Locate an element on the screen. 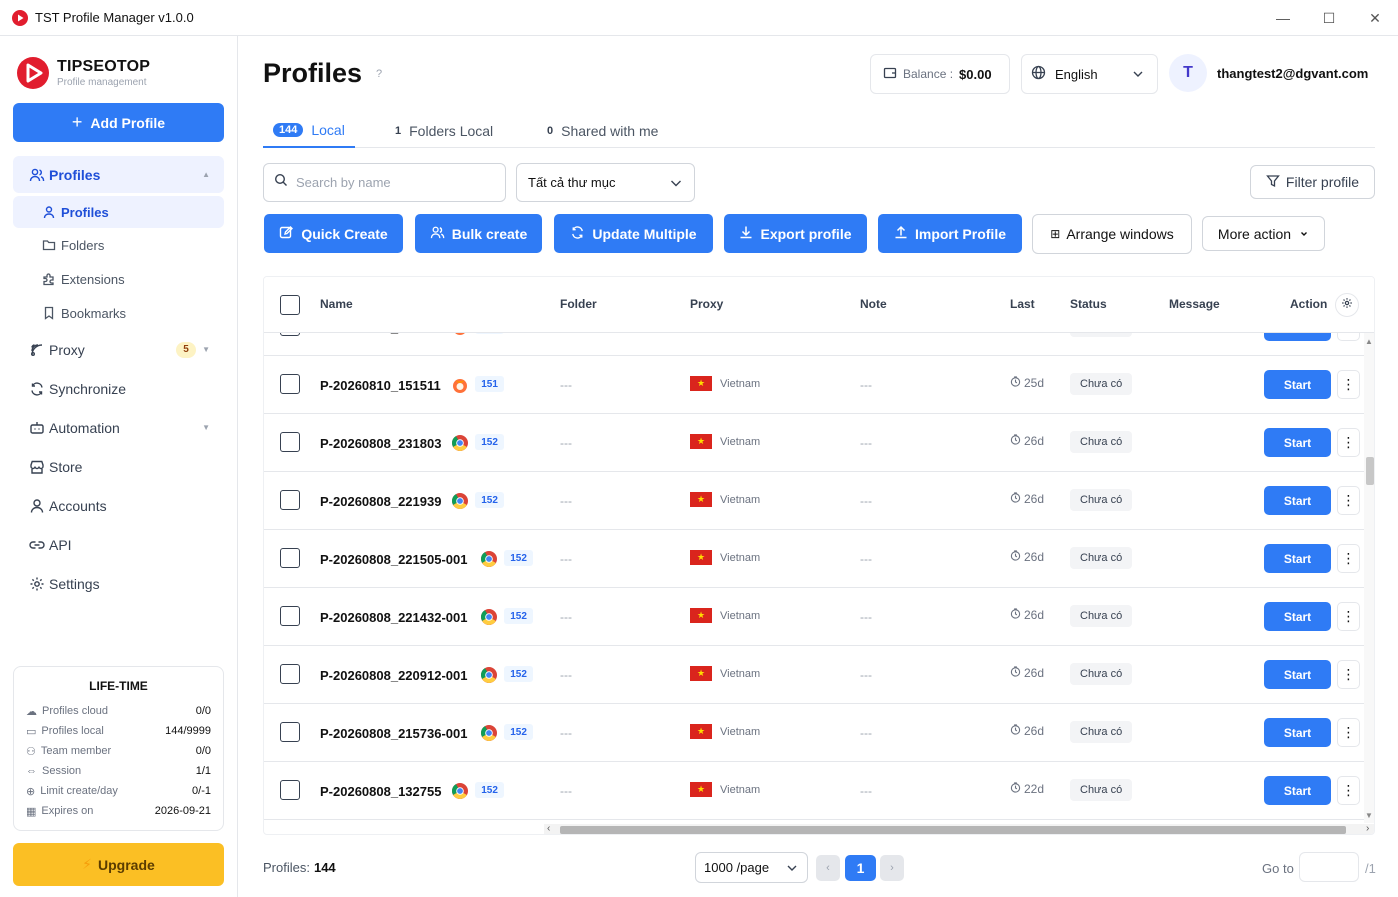 This screenshot has width=1398, height=897. profile-name: P-20260808_220912-001 is located at coordinates (393, 675).